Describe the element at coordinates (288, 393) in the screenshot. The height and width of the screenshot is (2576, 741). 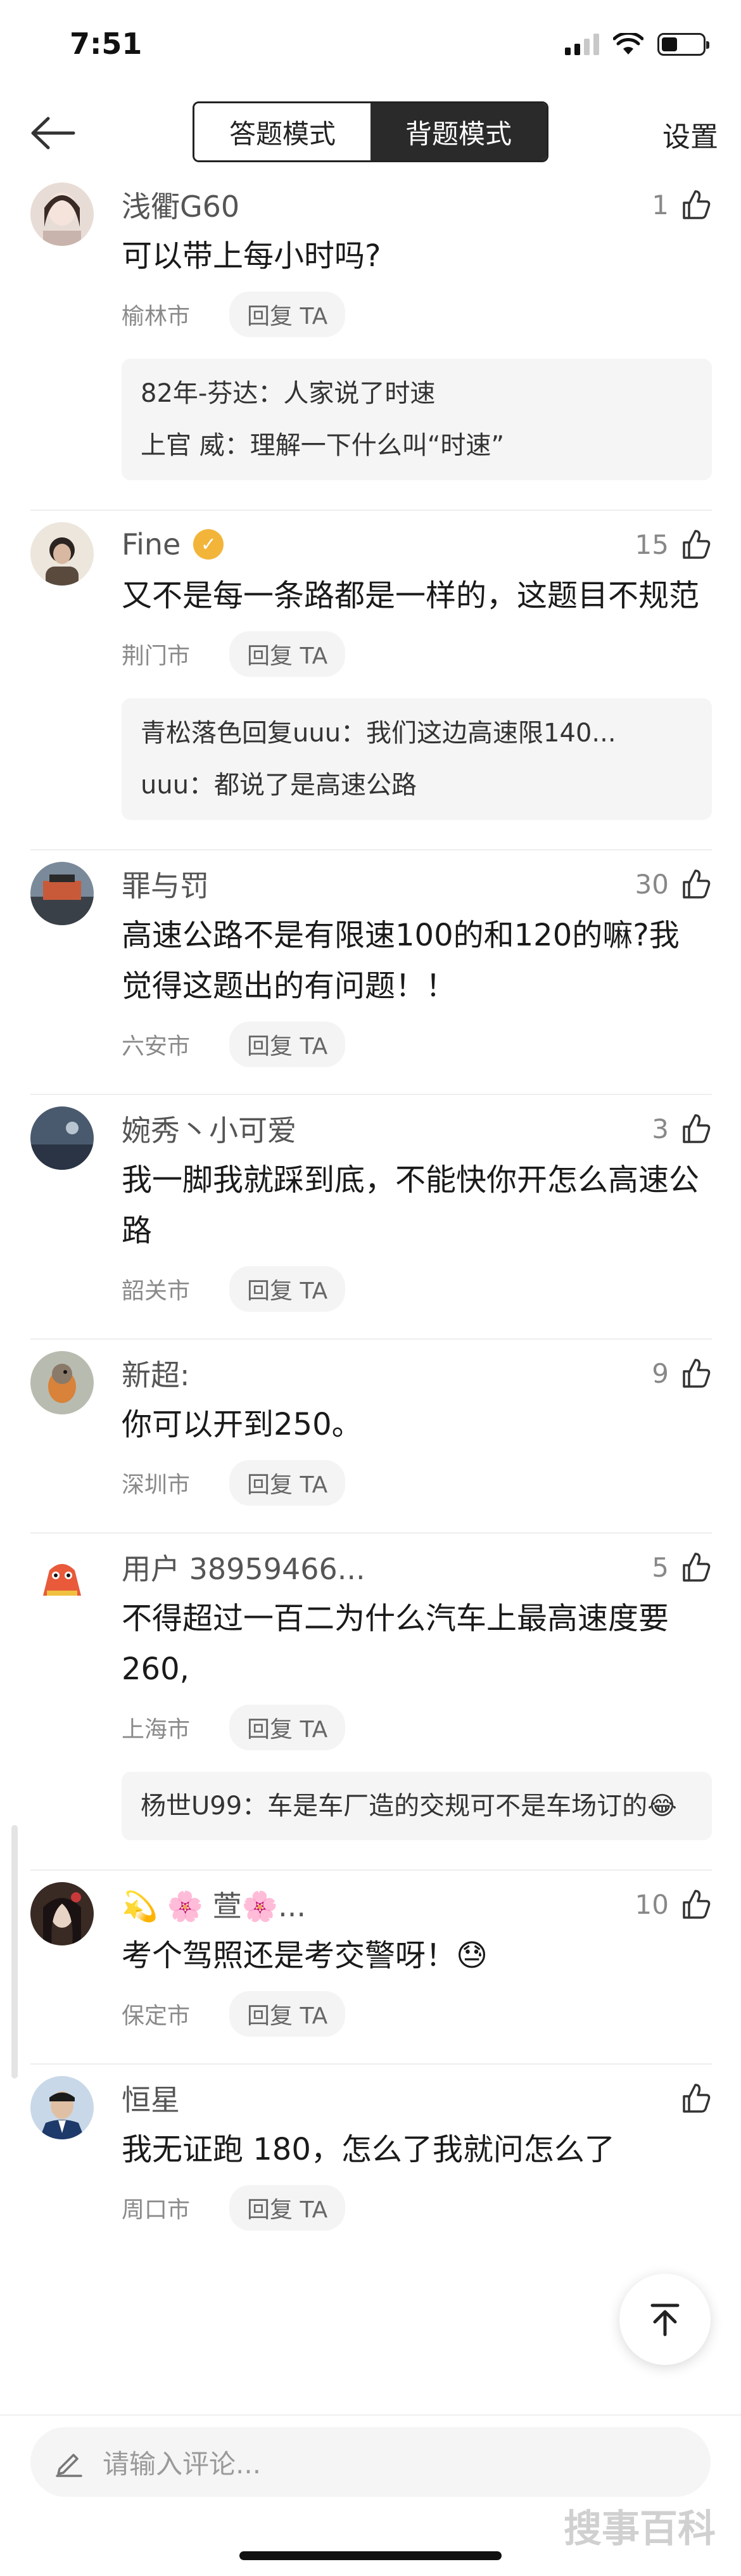
I see `reply-item: 82年-芬达：人家说了时速` at that location.